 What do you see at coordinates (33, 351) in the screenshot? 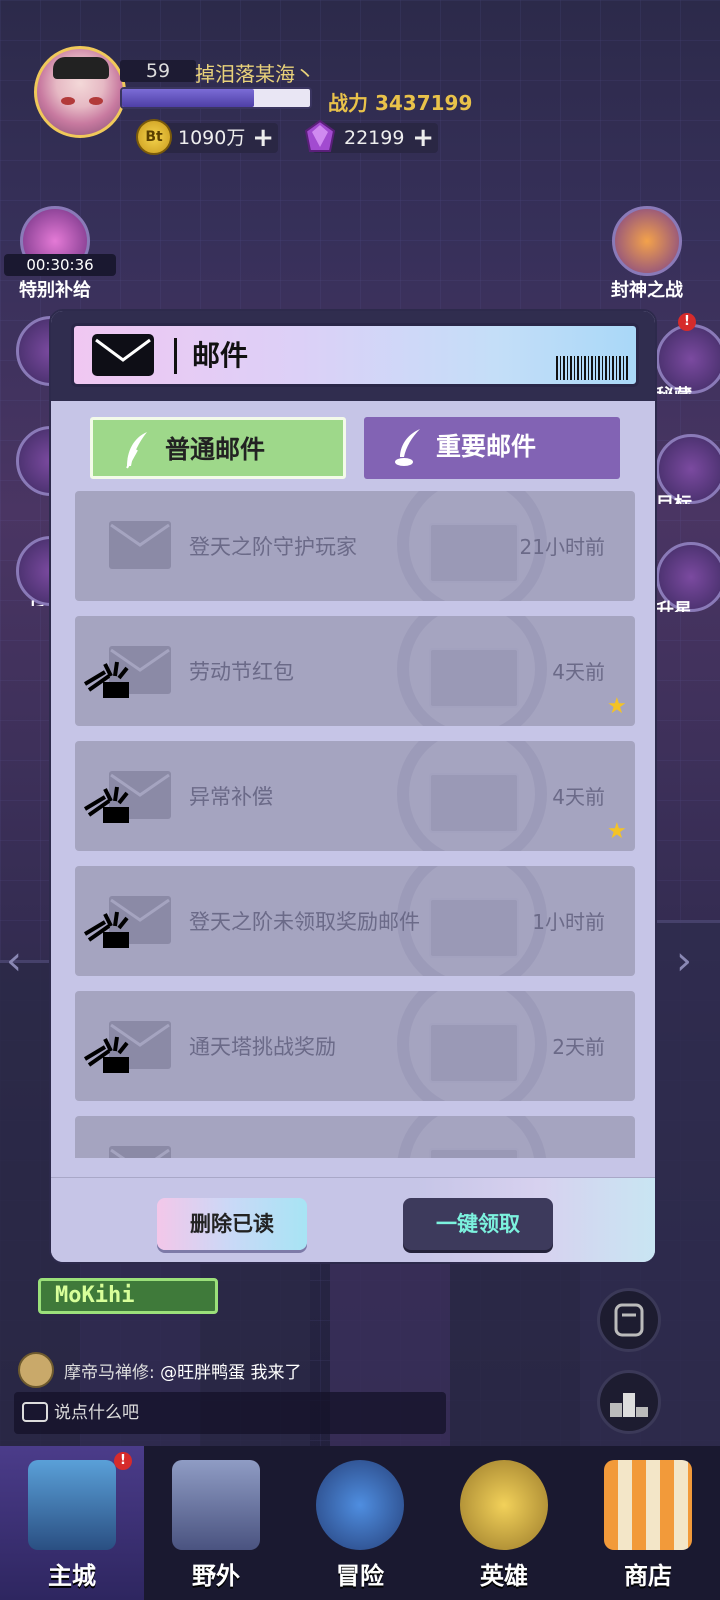
I see `limited-icon` at bounding box center [33, 351].